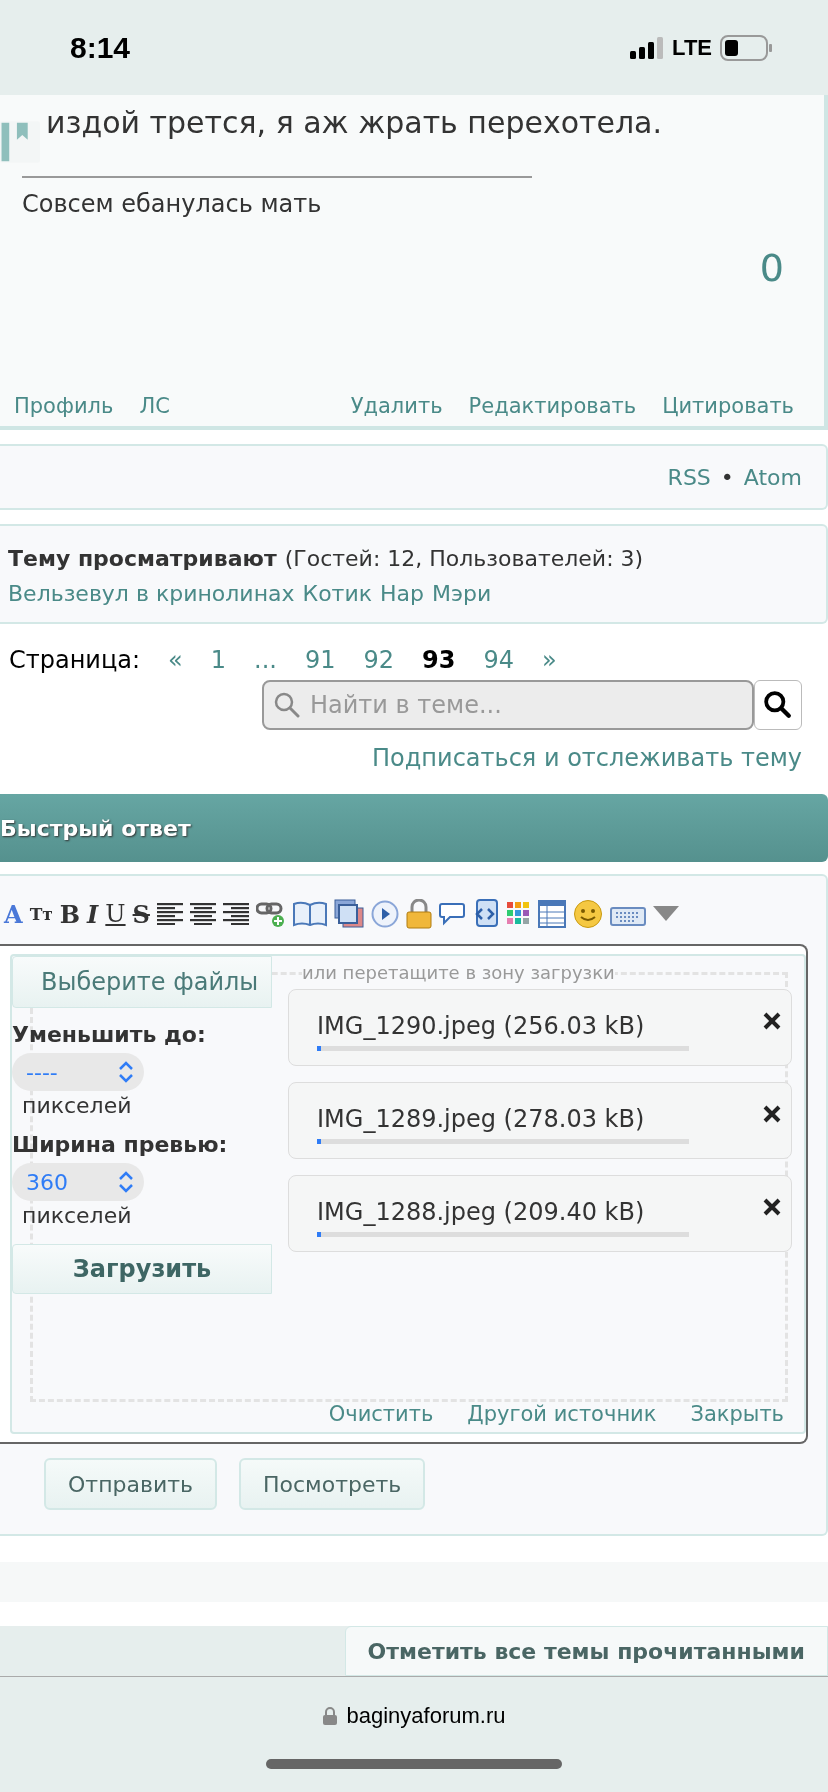 The height and width of the screenshot is (1792, 828). What do you see at coordinates (772, 477) in the screenshot?
I see `feed-link: Atom` at bounding box center [772, 477].